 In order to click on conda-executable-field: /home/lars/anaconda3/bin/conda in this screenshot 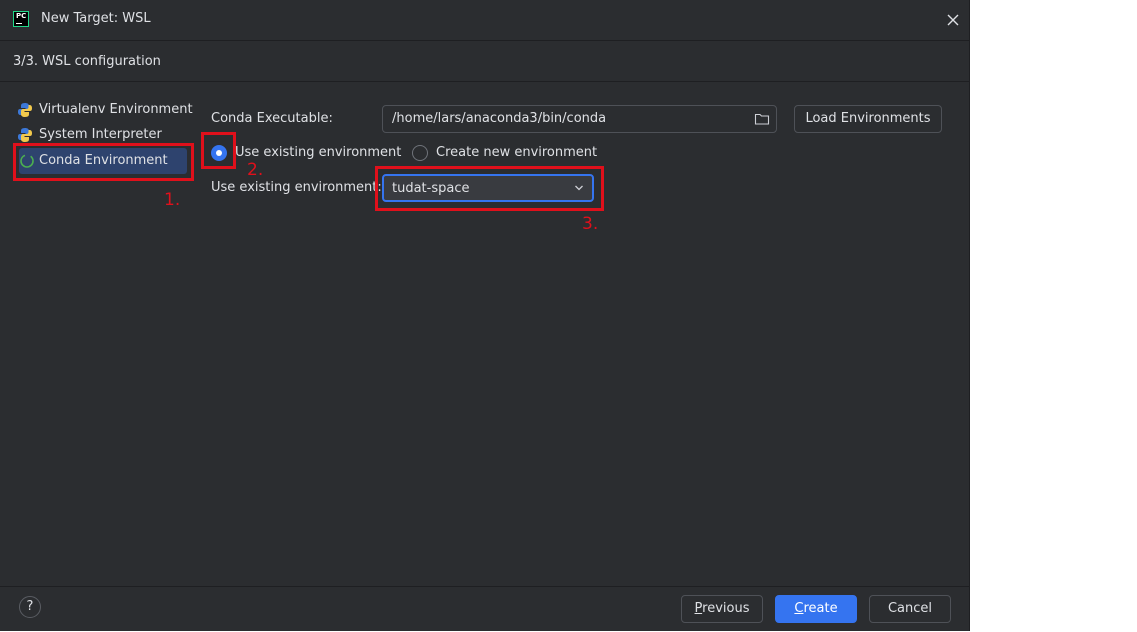, I will do `click(579, 119)`.